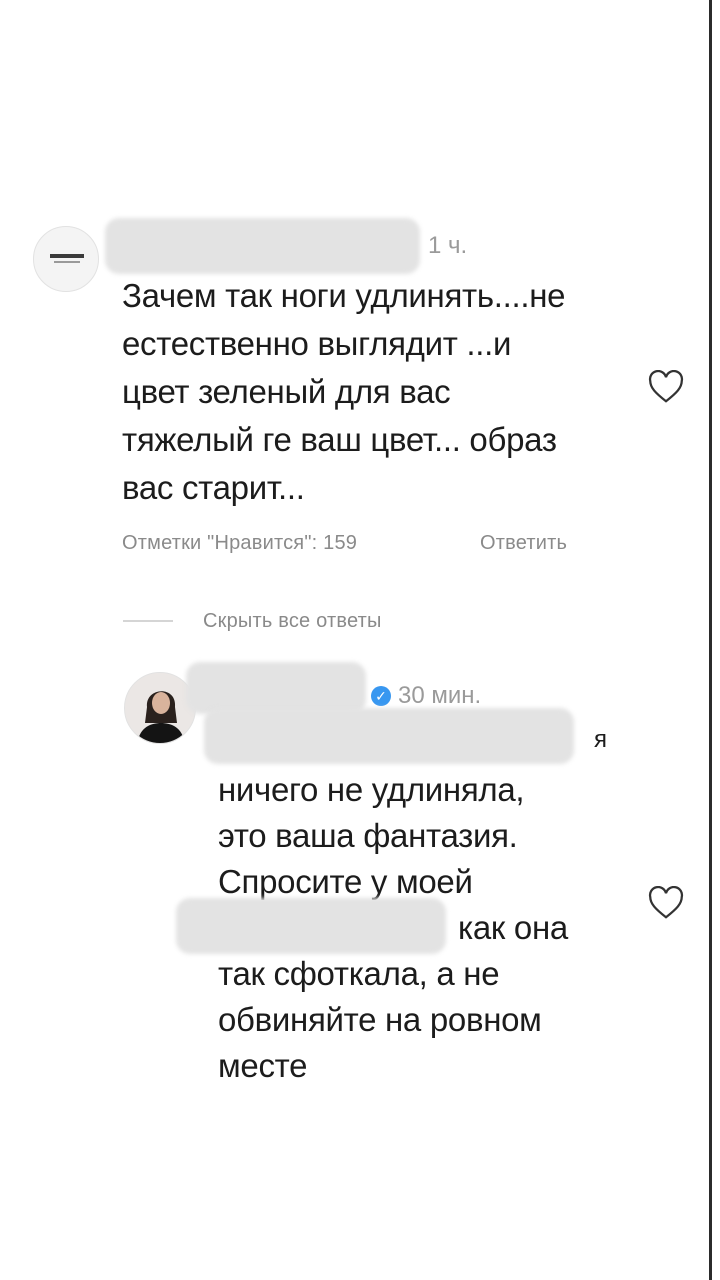  Describe the element at coordinates (239, 543) in the screenshot. I see `likes-count: Отметки "Нравится": 159` at that location.